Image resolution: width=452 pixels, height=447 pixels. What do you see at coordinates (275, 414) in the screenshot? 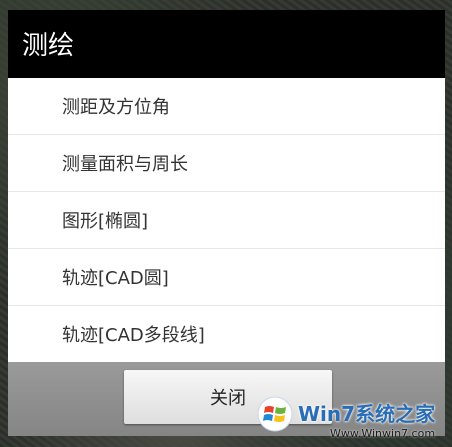
I see `windows-logo-icon` at bounding box center [275, 414].